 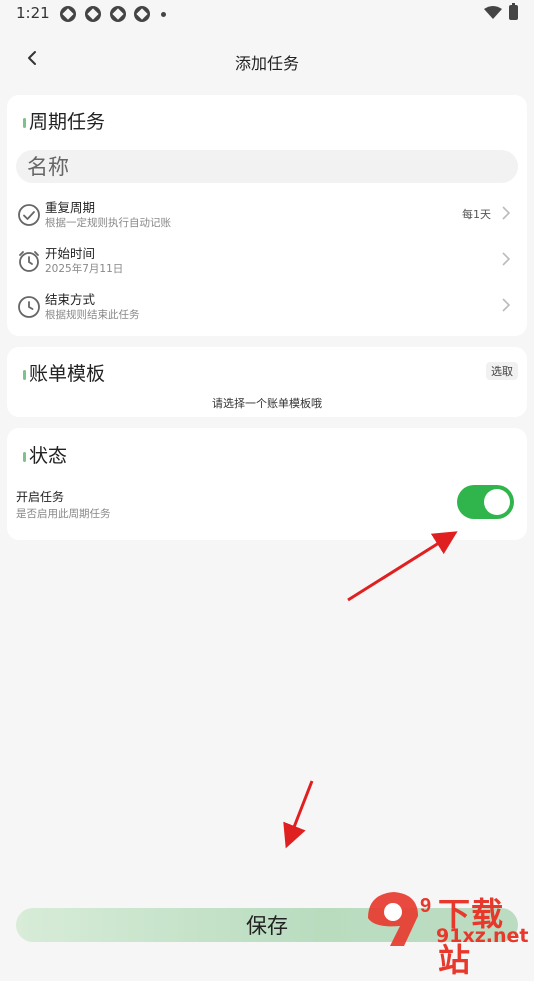 I want to click on save-button-label: 保存, so click(x=267, y=926).